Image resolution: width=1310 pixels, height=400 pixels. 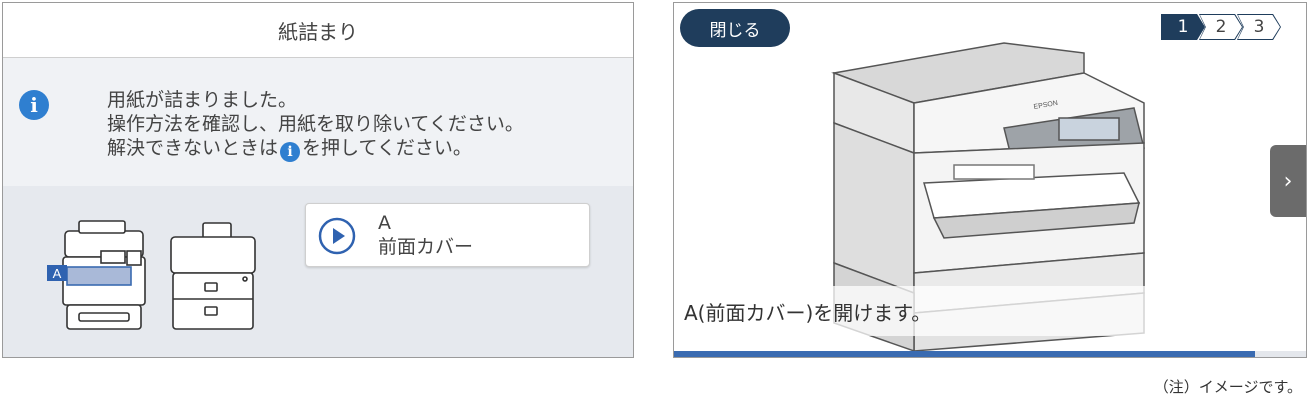 I want to click on thumb-label-a: A, so click(x=57, y=273).